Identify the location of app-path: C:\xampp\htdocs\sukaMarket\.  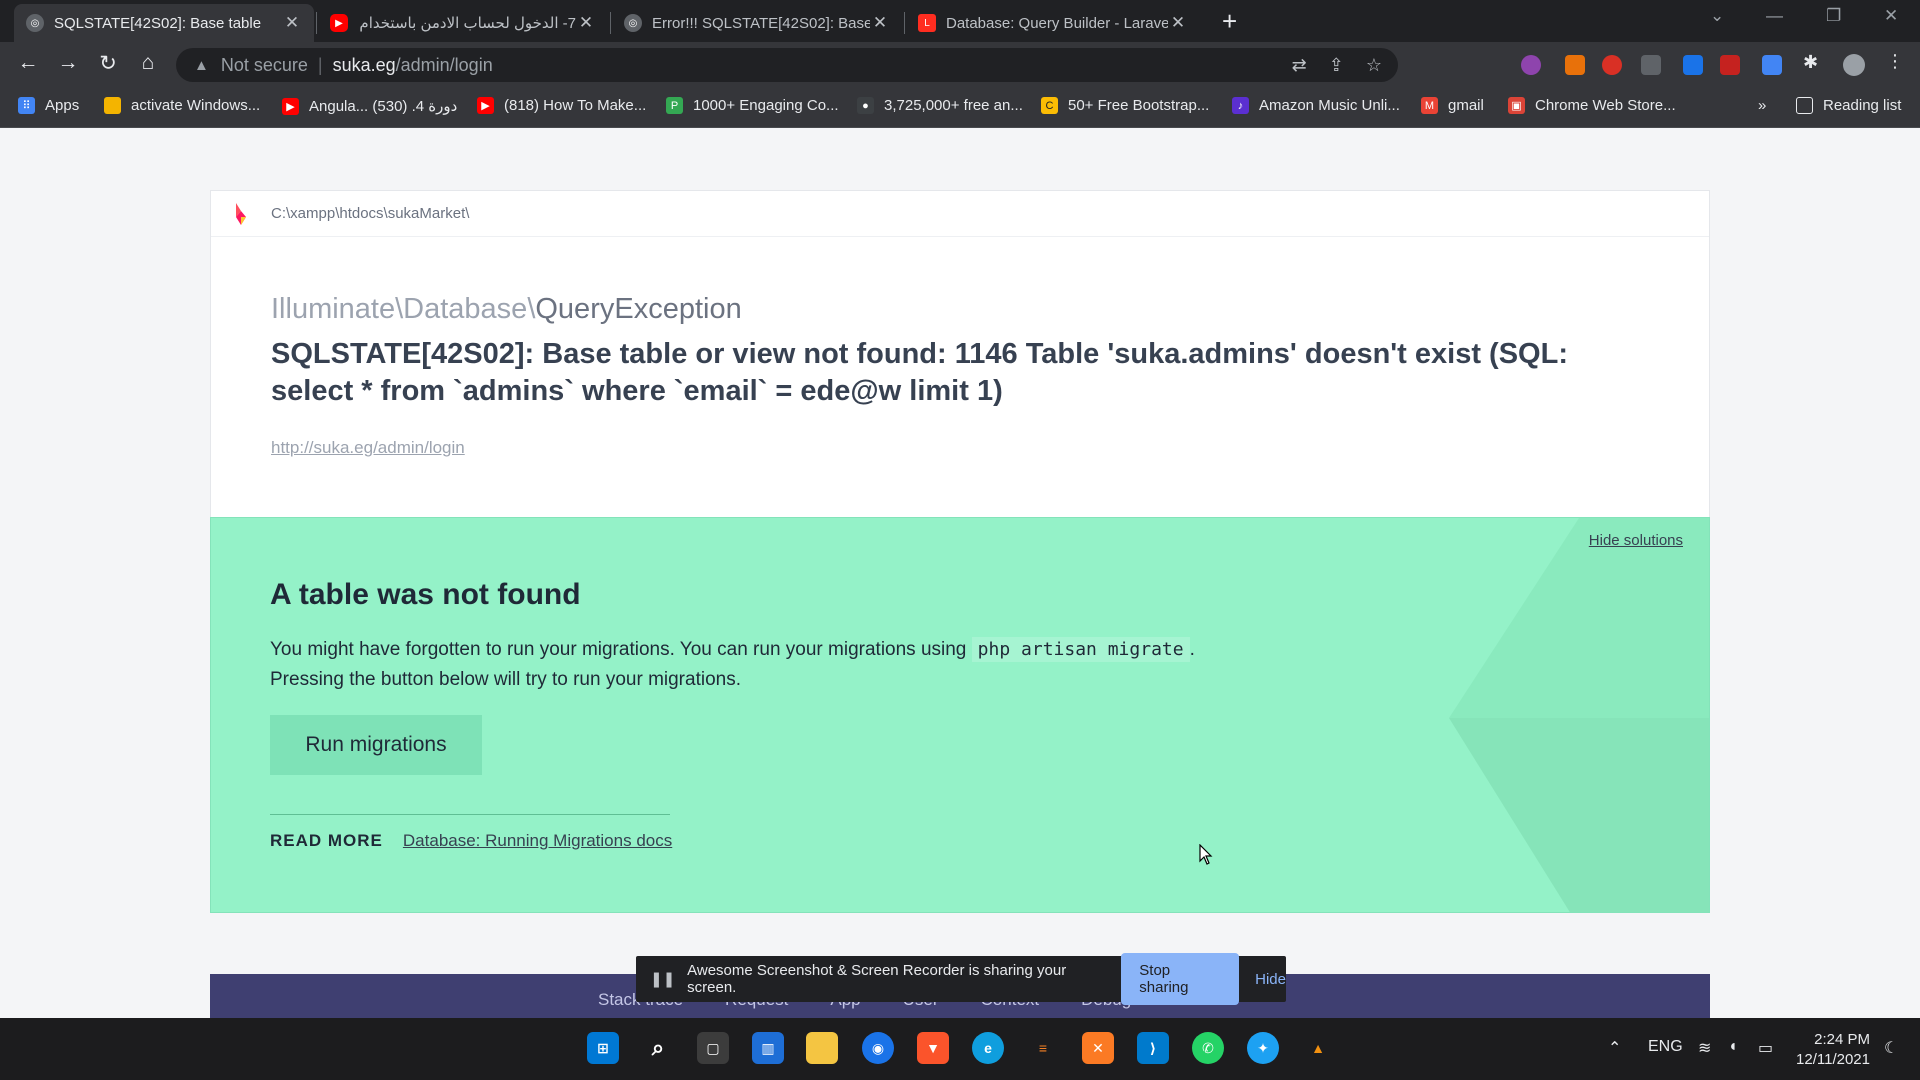
(370, 213).